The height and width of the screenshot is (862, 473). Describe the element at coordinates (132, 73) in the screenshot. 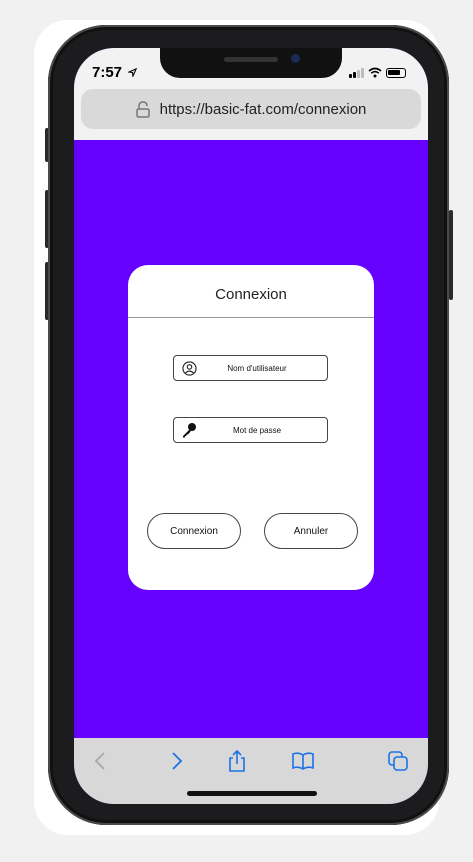

I see `location-arrow-icon` at that location.